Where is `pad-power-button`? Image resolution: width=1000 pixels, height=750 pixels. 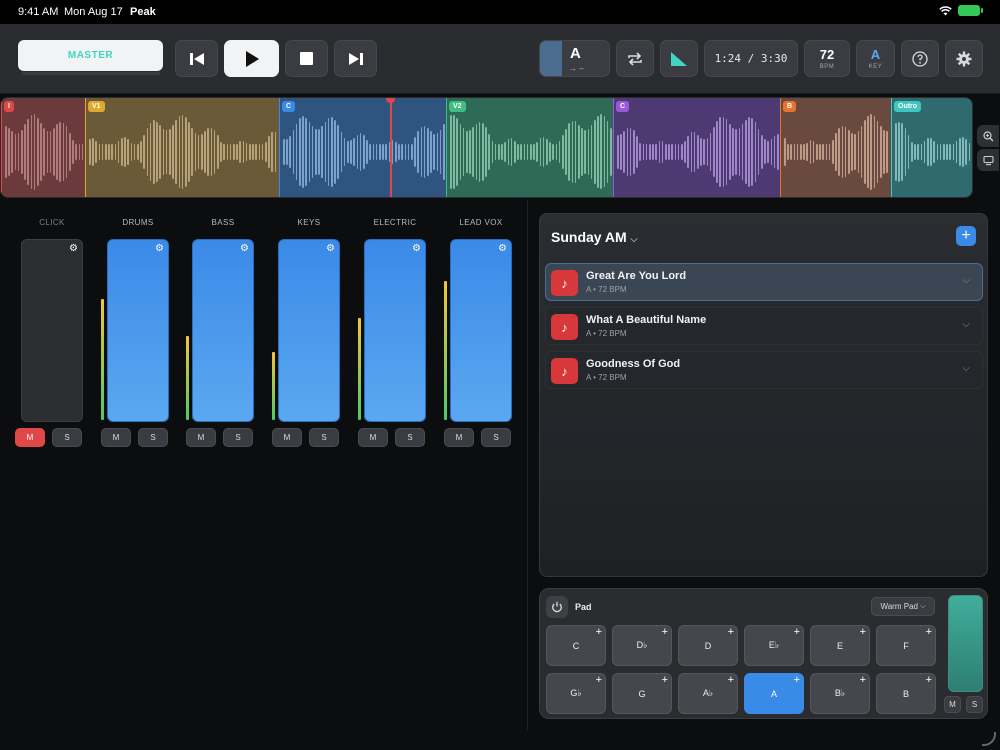
pad-power-button is located at coordinates (557, 607).